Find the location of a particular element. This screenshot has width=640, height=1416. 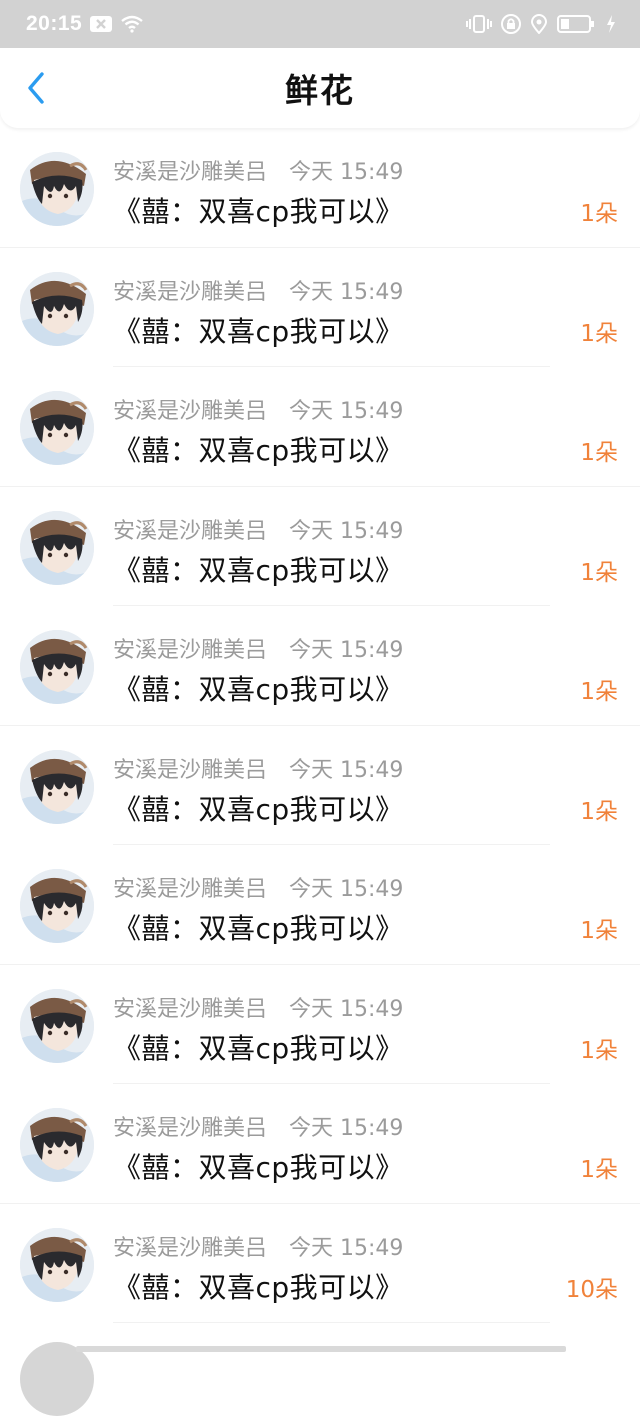

page-title: 鲜花 is located at coordinates (320, 90).